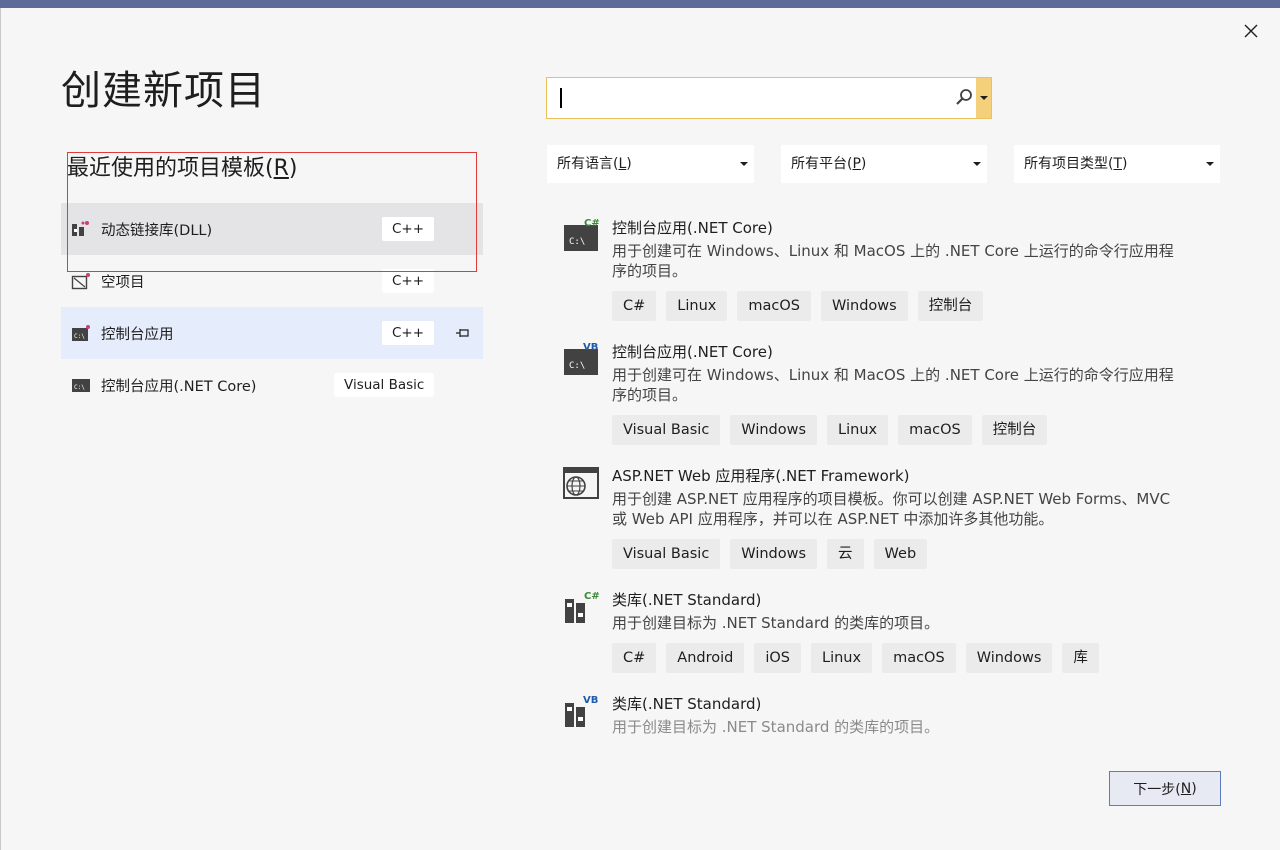 This screenshot has height=850, width=1280. I want to click on window-top-accent-bar, so click(640, 4).